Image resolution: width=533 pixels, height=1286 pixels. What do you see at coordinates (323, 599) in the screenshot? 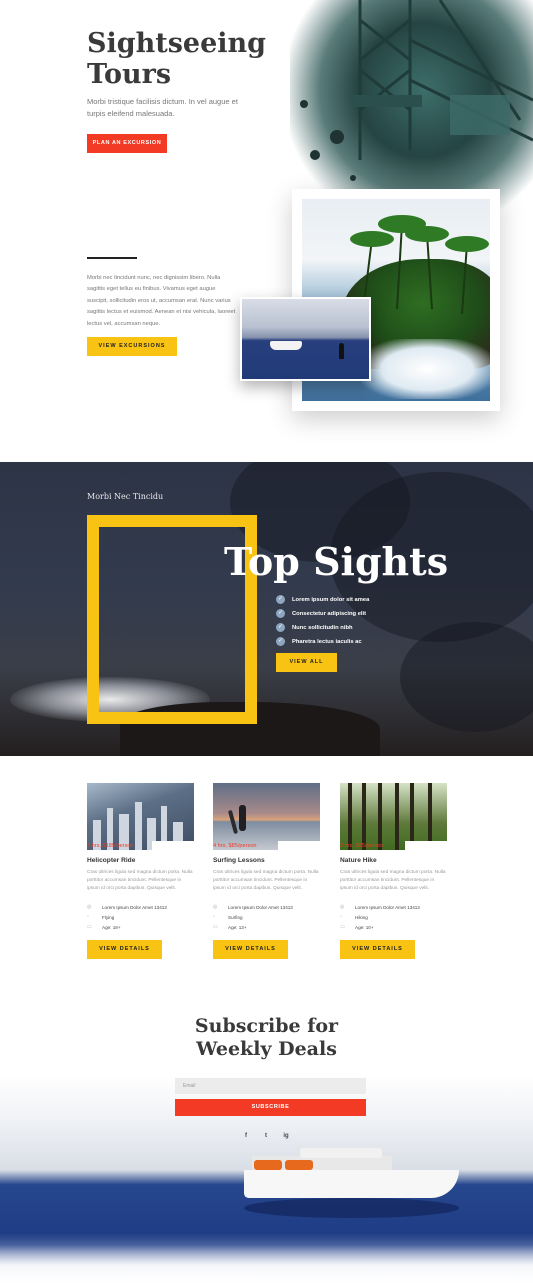
I see `list-item: ✓ Lorem ipsum dolor sit amea` at bounding box center [323, 599].